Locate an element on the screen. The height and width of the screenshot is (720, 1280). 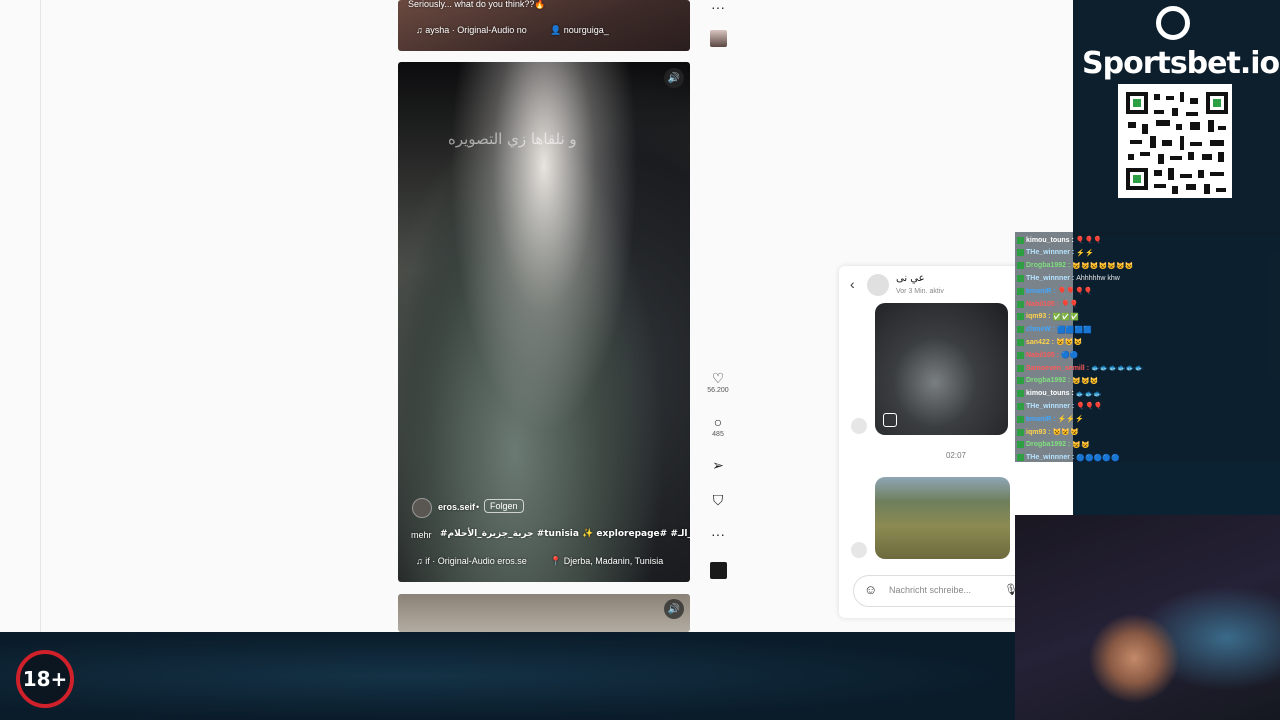
reel-audio: ♫ aysha · Original-Audio no is located at coordinates (471, 30).